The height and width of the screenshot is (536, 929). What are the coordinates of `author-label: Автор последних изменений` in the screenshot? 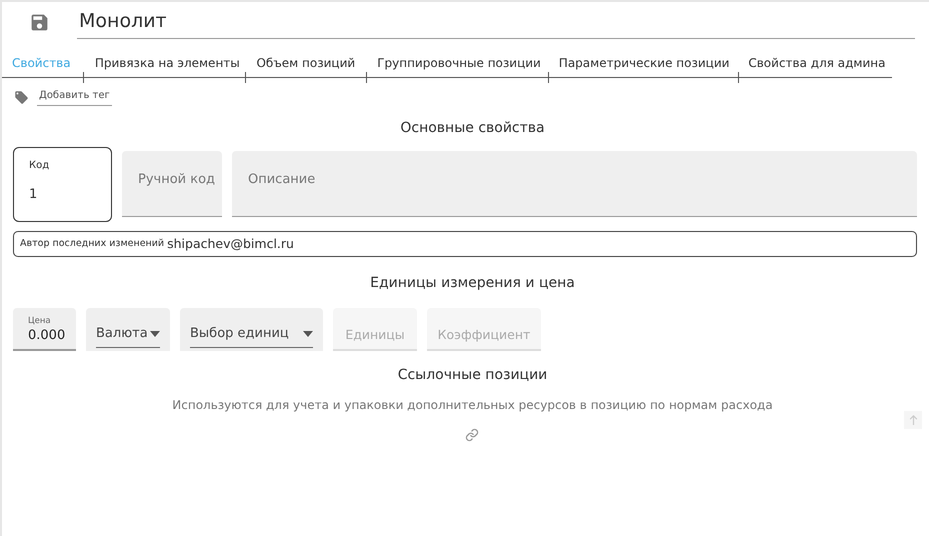 It's located at (92, 243).